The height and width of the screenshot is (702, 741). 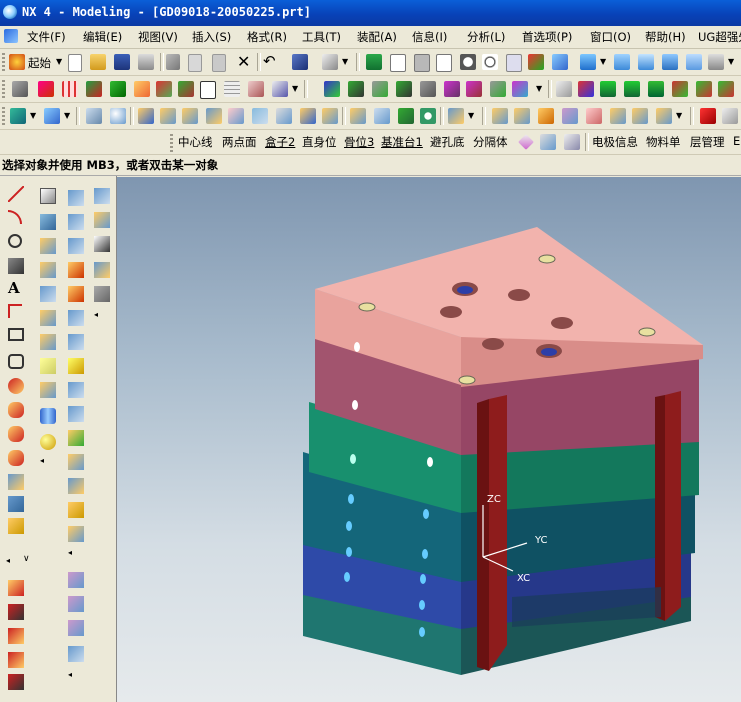 I want to click on red-cube-icon, so click(x=708, y=116).